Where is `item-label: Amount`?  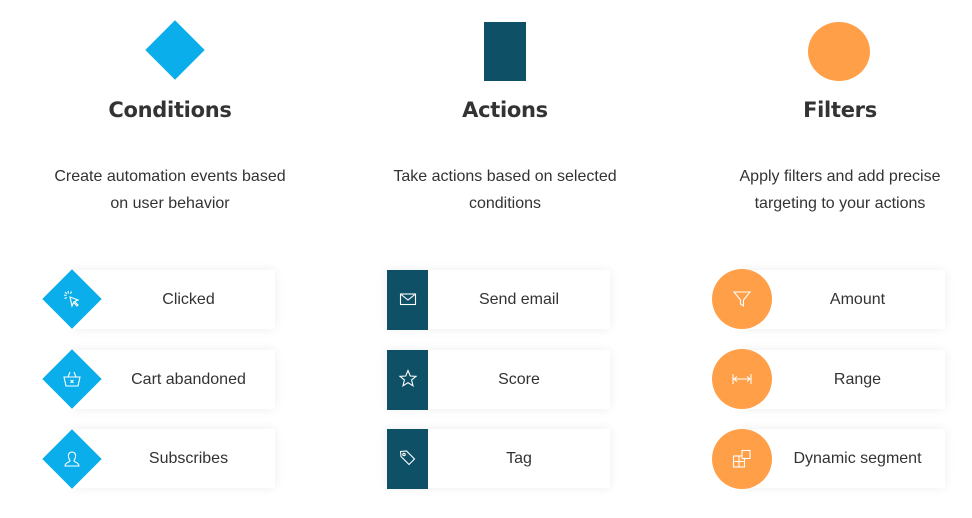 item-label: Amount is located at coordinates (857, 299).